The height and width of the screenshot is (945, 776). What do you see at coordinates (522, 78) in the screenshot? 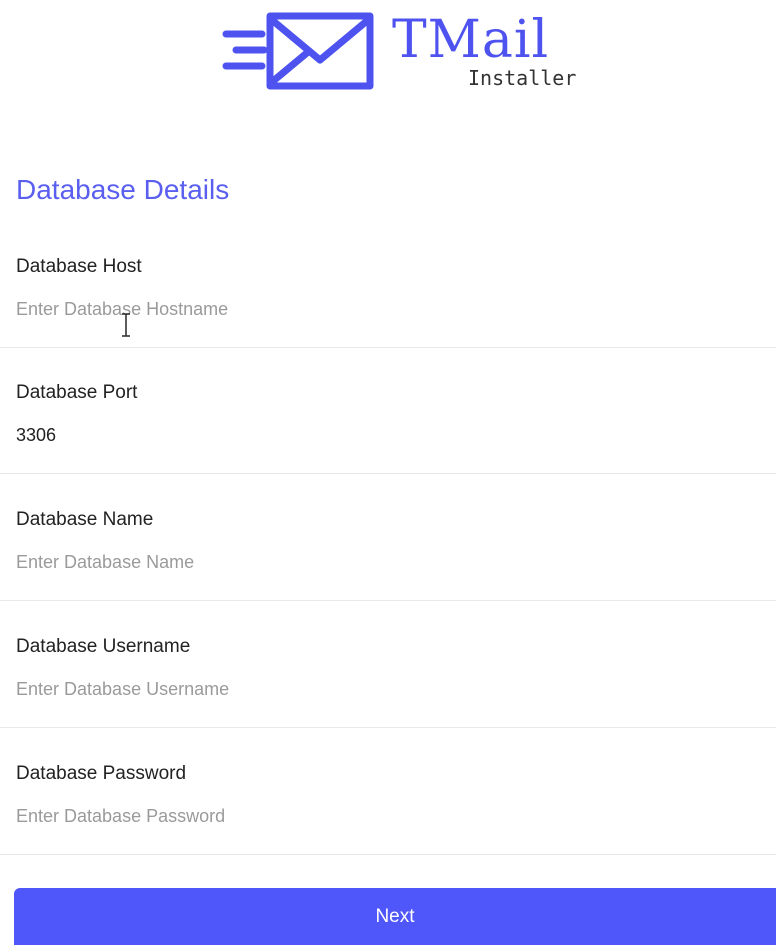
I see `brand-subtitle: Installer` at bounding box center [522, 78].